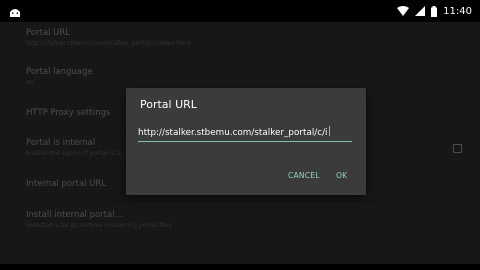 The image size is (480, 270). What do you see at coordinates (341, 175) in the screenshot?
I see `ok-button: OK` at bounding box center [341, 175].